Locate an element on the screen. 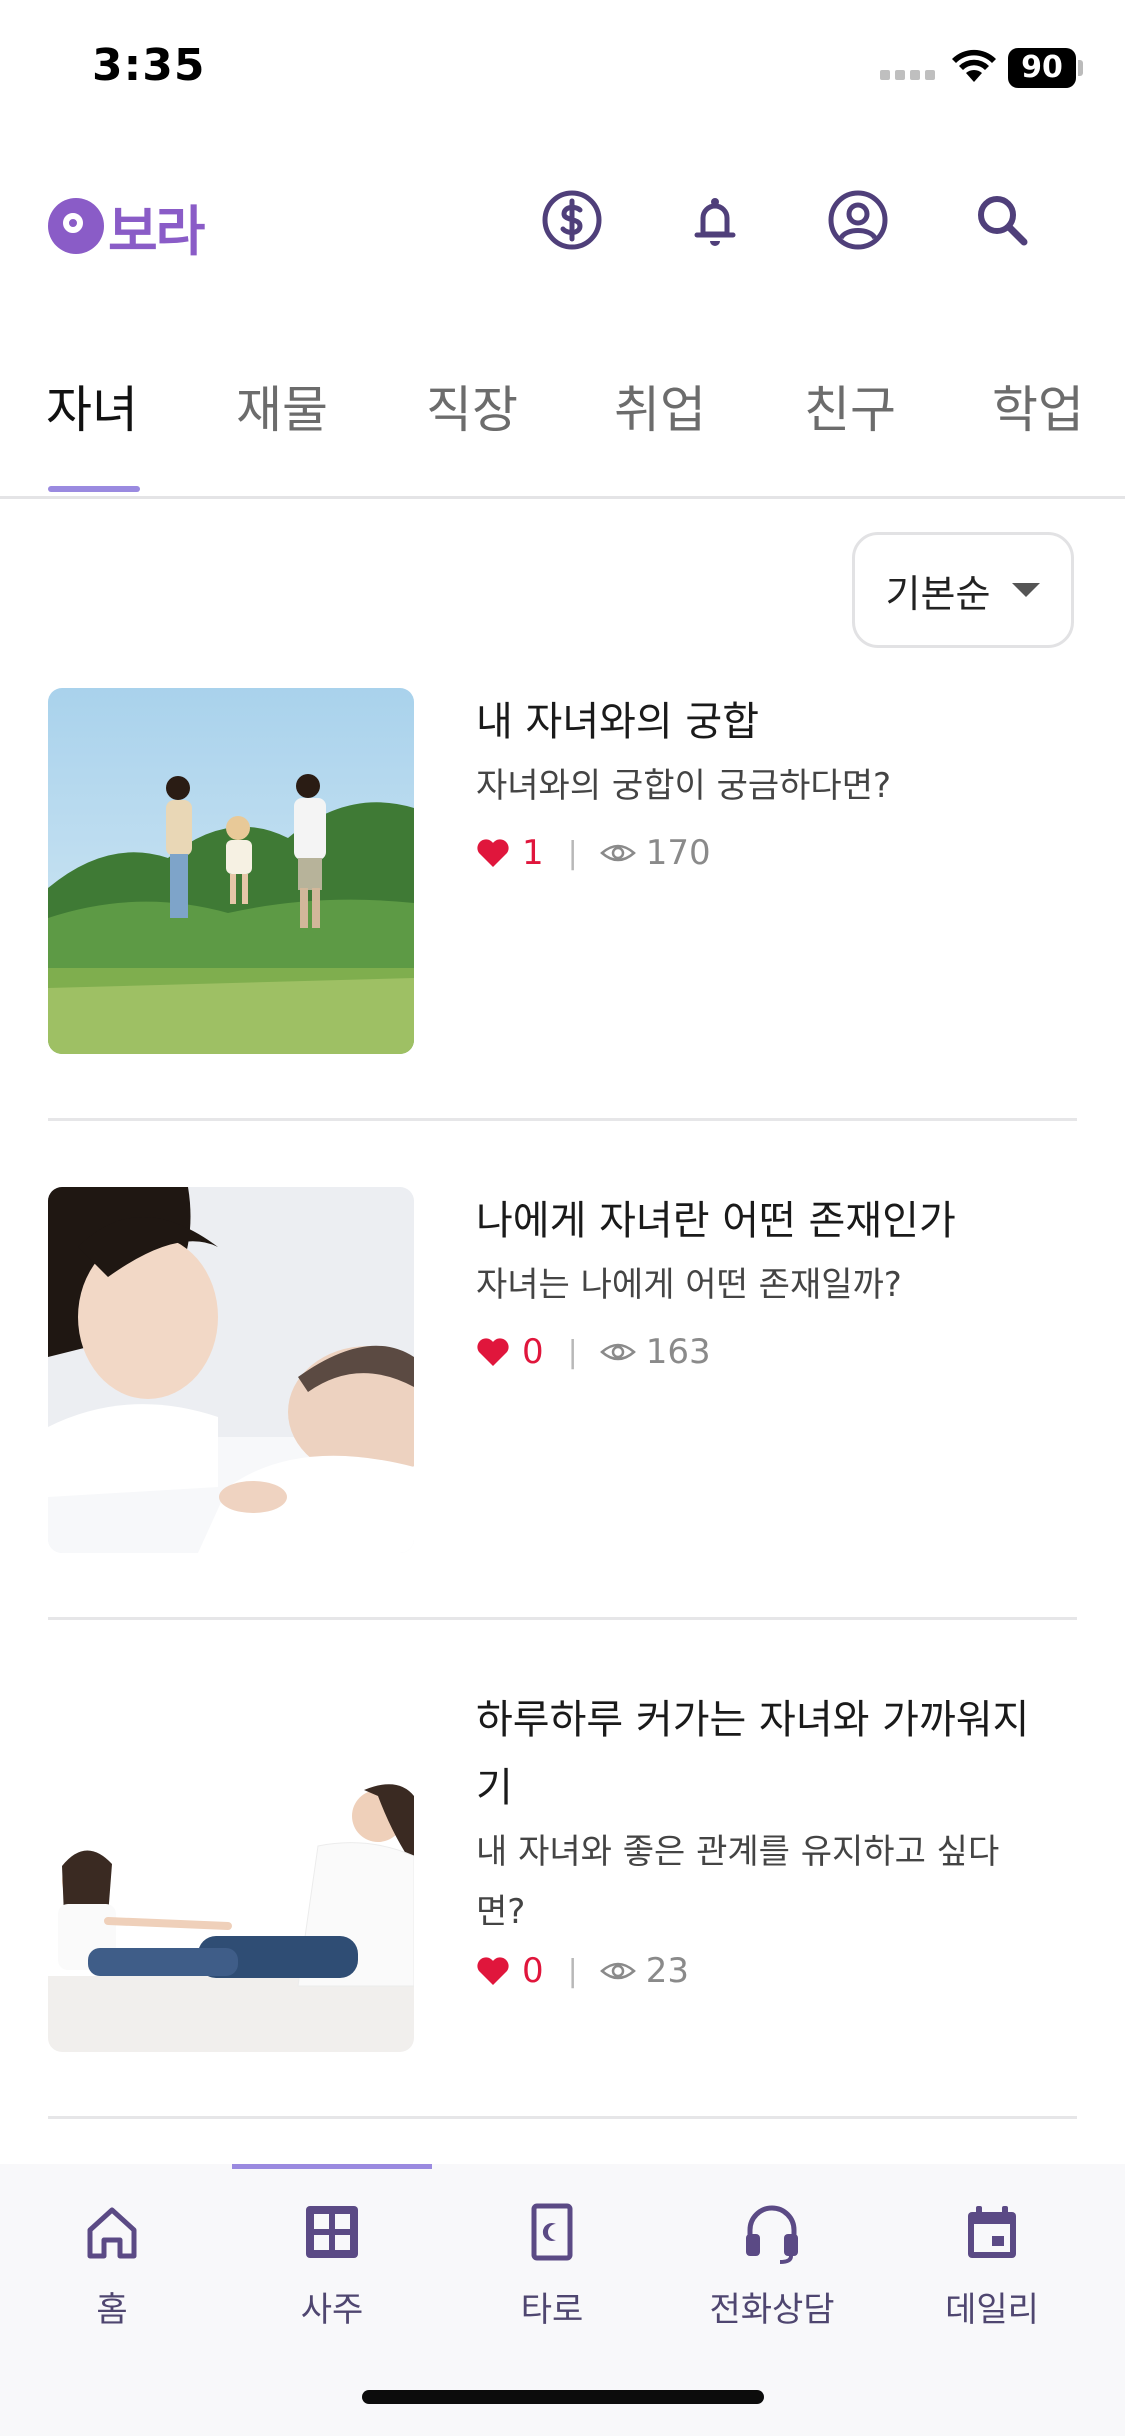 The image size is (1125, 2436). logo-mark-icon is located at coordinates (76, 226).